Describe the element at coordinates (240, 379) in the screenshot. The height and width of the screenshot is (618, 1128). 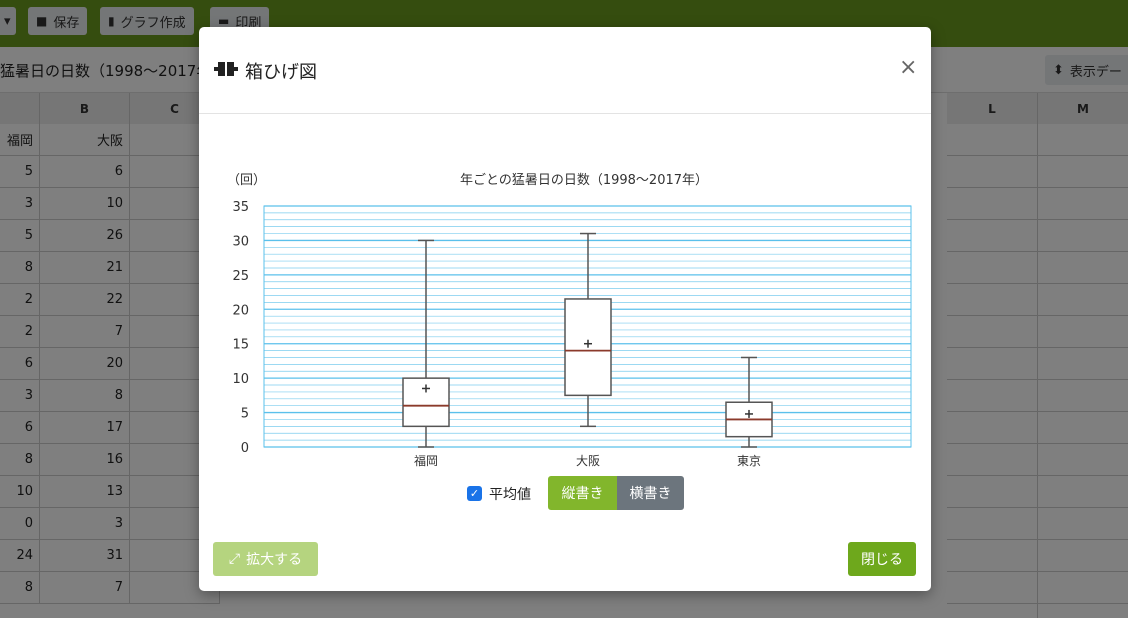
I see `y-tick-label: 10` at that location.